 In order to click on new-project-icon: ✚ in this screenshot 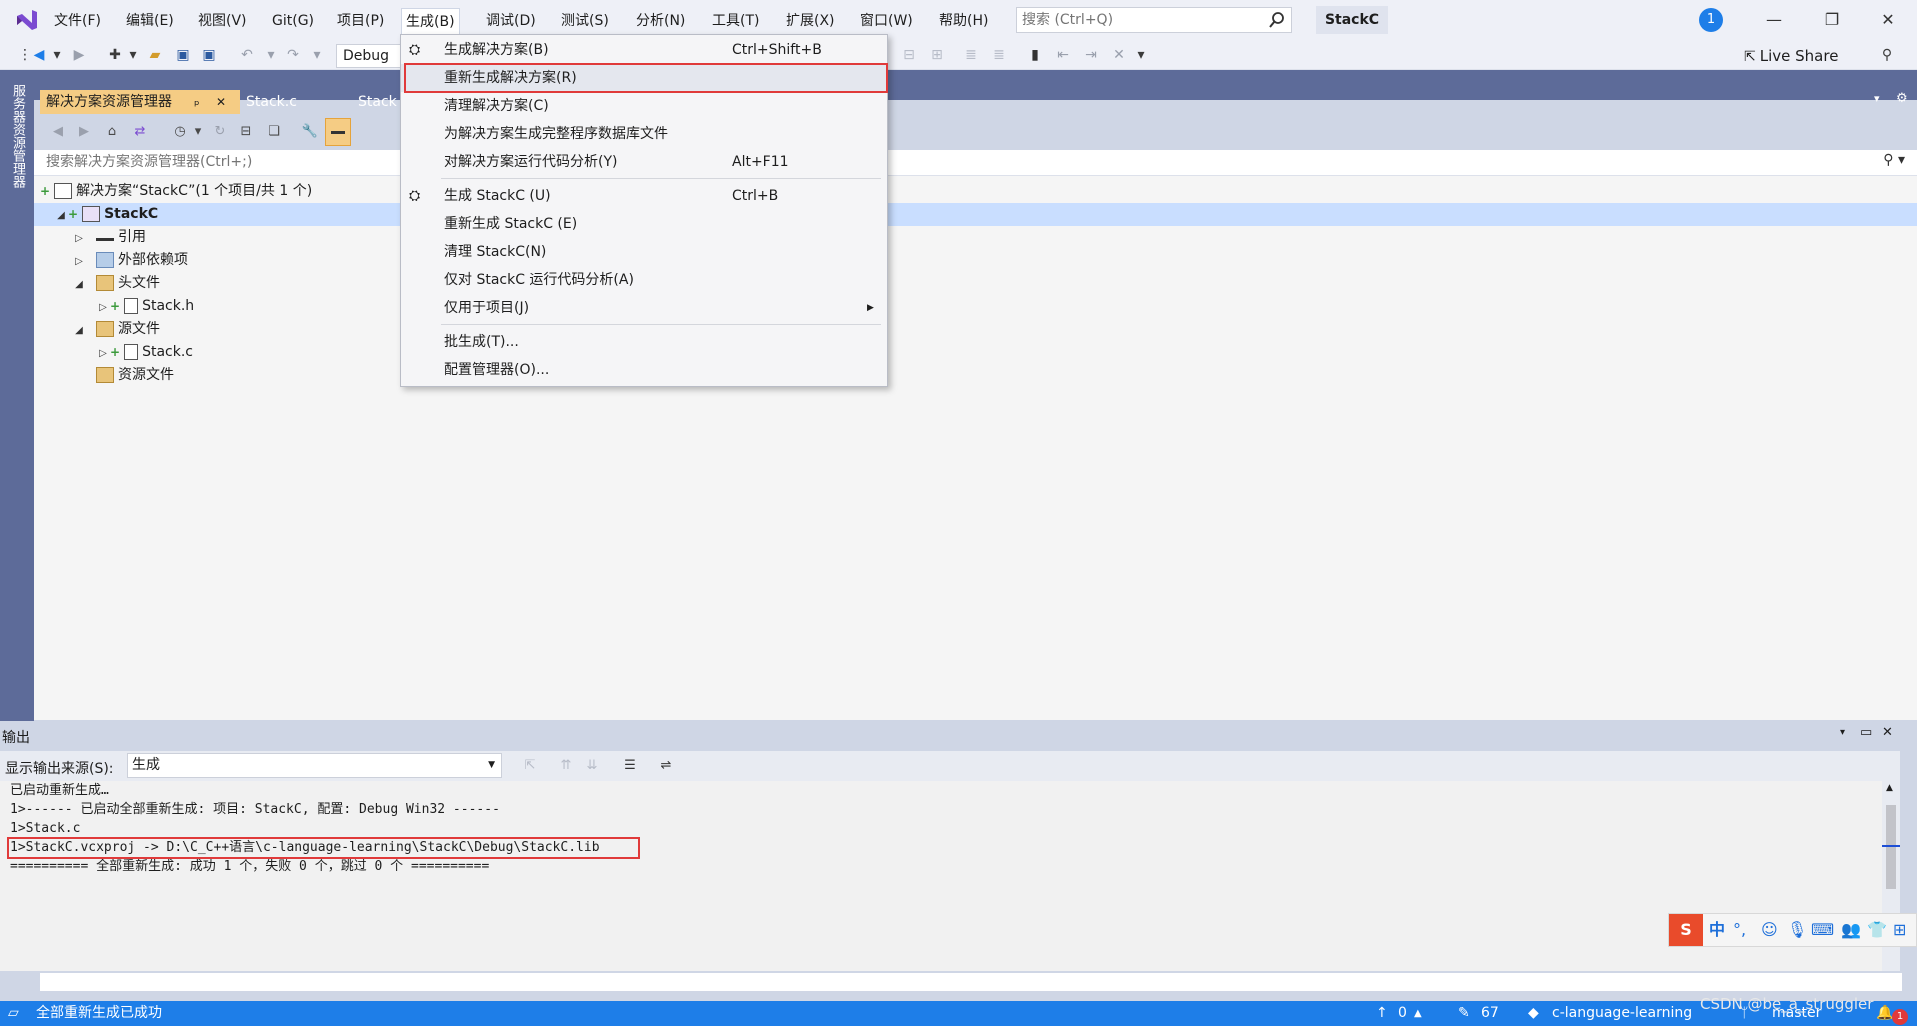, I will do `click(115, 55)`.